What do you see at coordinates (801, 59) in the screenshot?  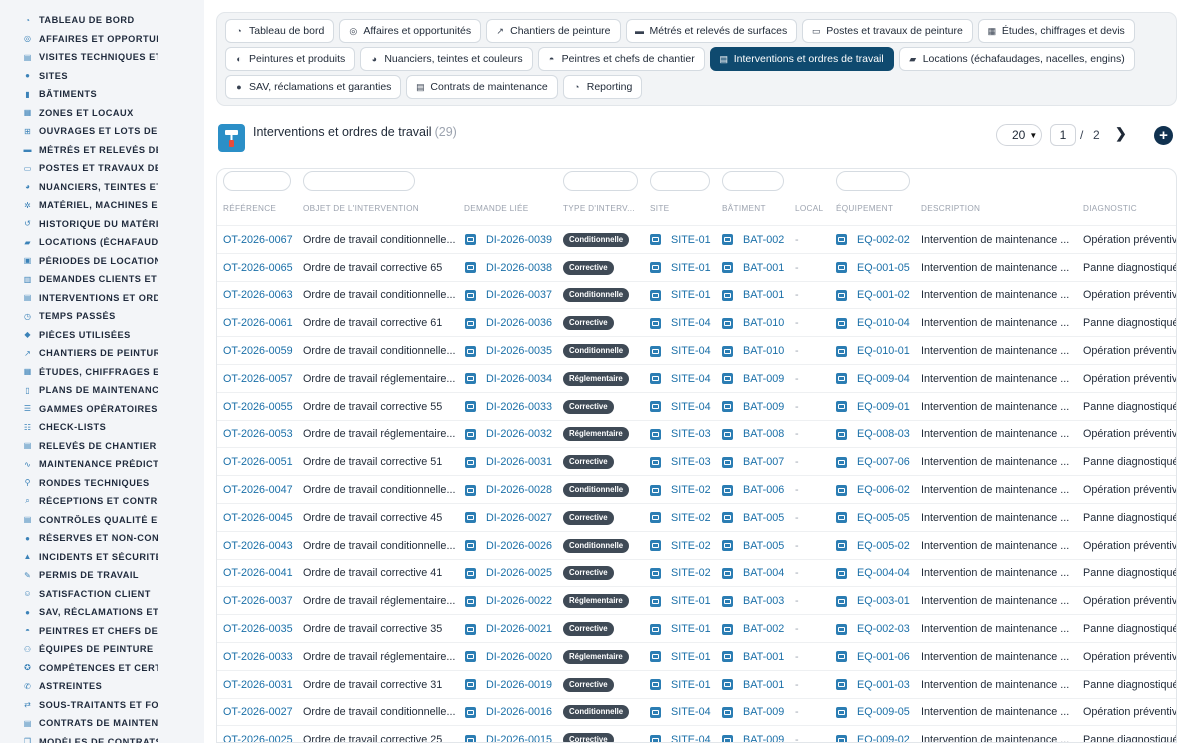 I see `tab: ▤ Interventions et ordres de travail` at bounding box center [801, 59].